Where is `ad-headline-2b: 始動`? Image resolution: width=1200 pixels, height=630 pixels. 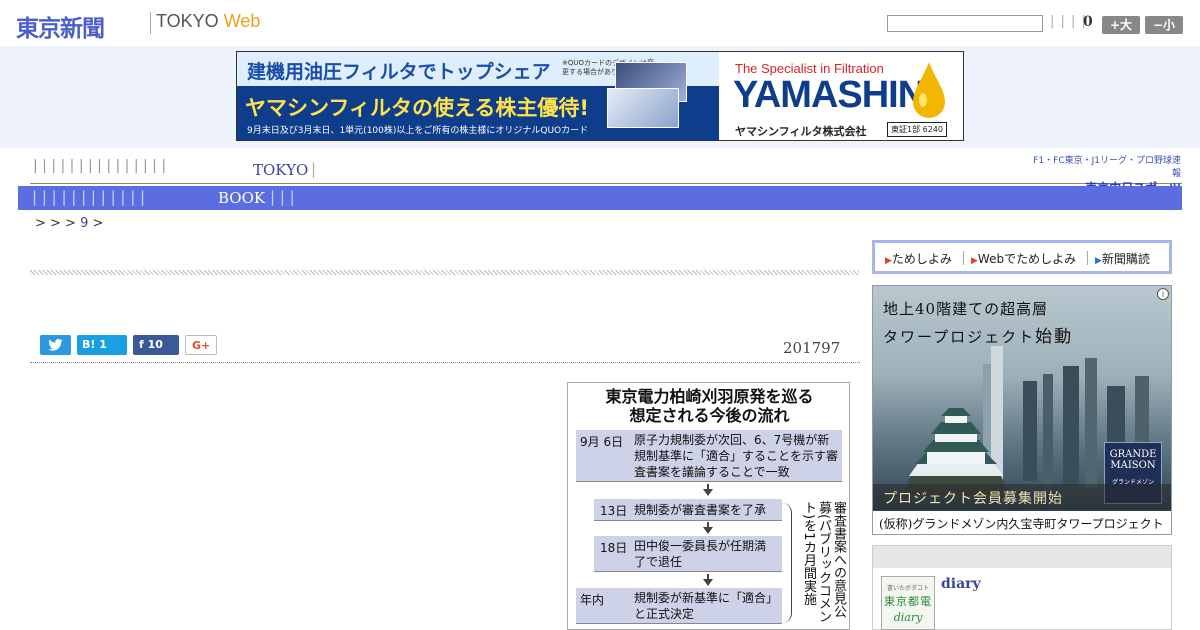
ad-headline-2b: 始動 is located at coordinates (1054, 337).